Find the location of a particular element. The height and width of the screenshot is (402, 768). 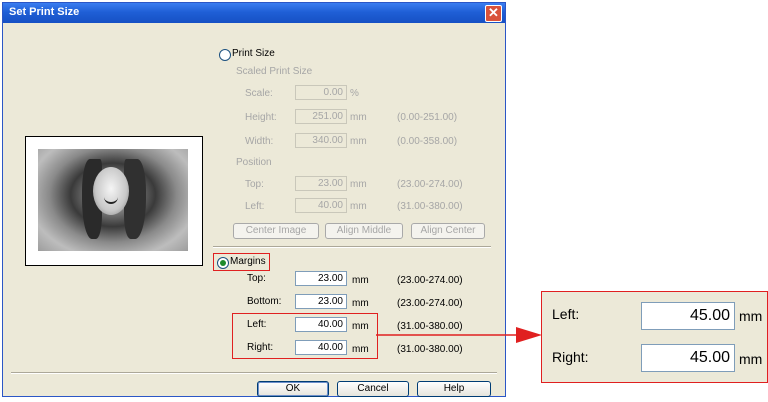

position-left-range: (31.00-380.00) is located at coordinates (430, 206).